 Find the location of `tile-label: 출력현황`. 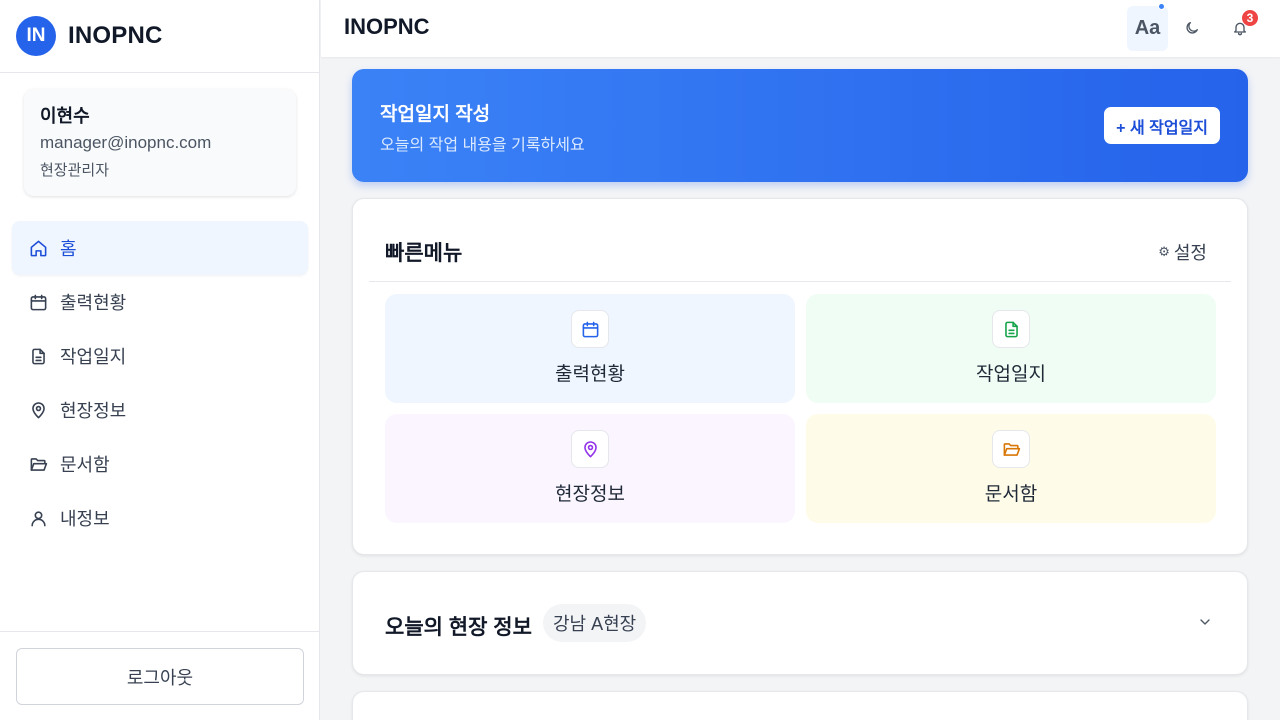

tile-label: 출력현황 is located at coordinates (590, 374).